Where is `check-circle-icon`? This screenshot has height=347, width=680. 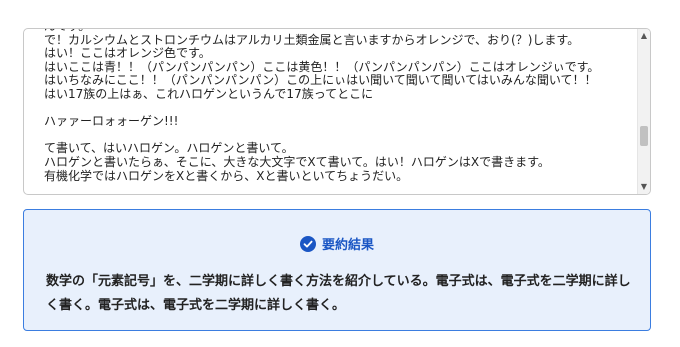
check-circle-icon is located at coordinates (307, 243).